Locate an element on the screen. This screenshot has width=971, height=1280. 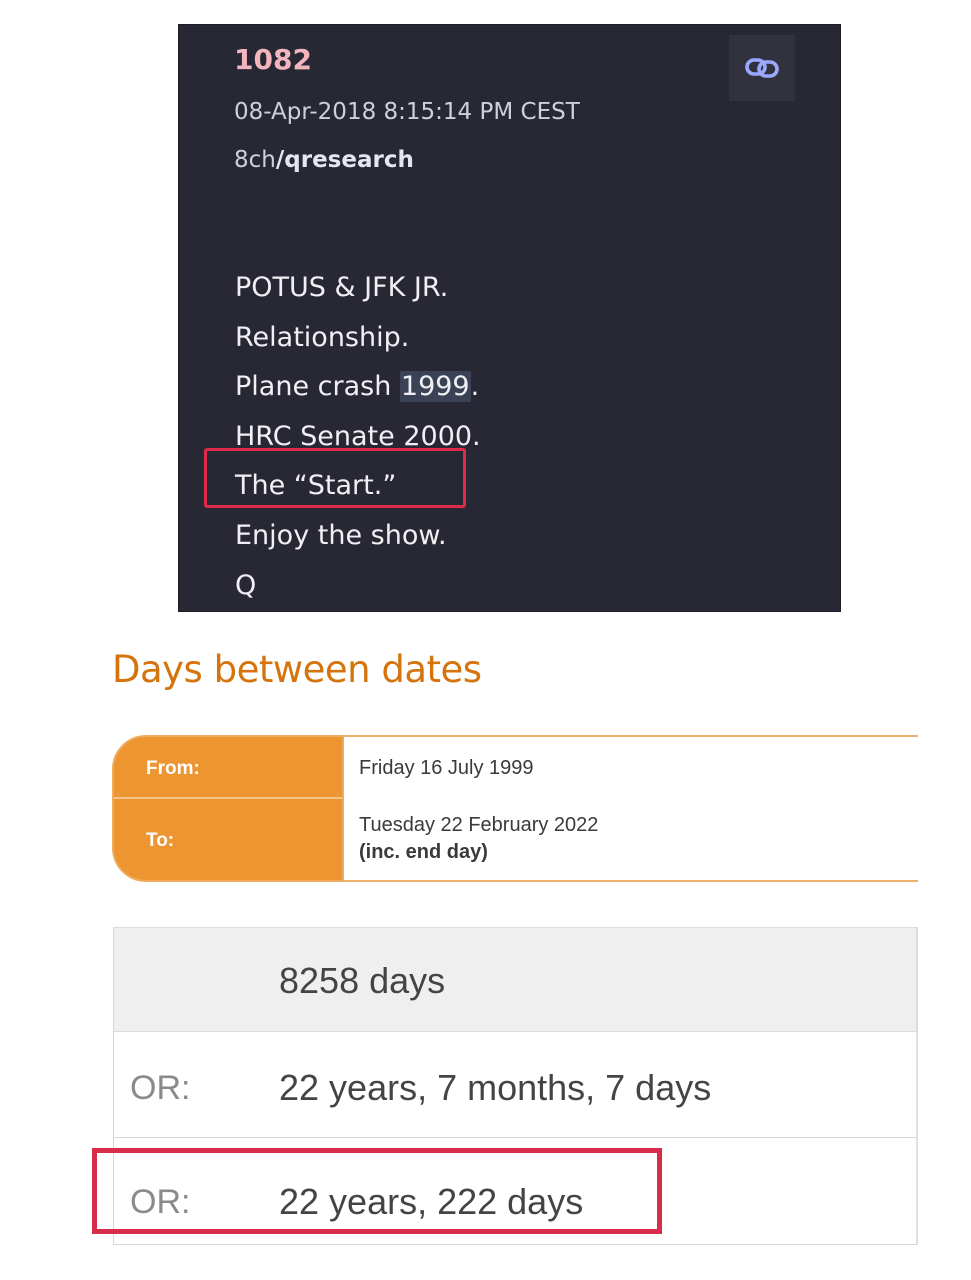
link-icon is located at coordinates (762, 68).